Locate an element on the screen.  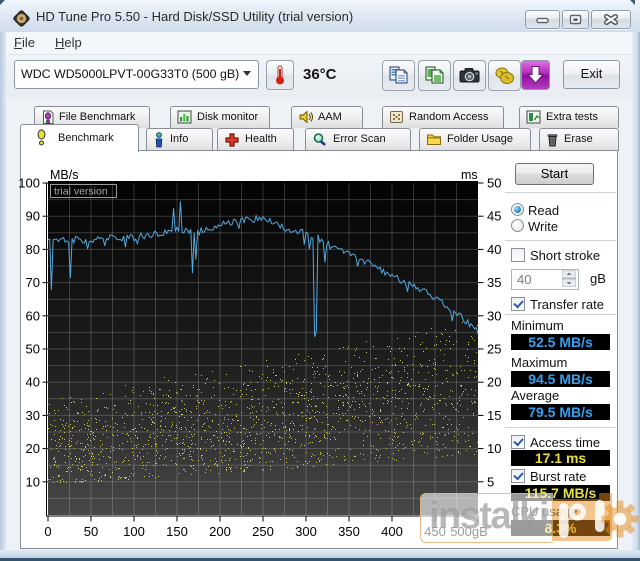
svg-text: 350 is located at coordinates (349, 531).